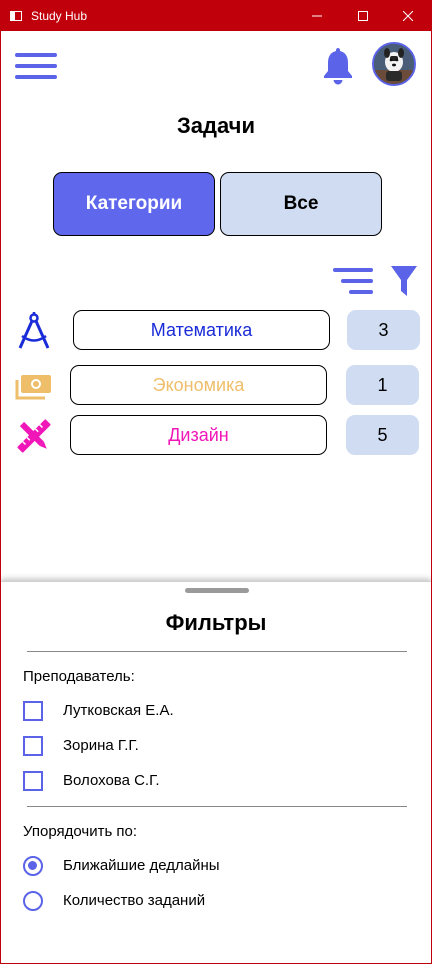  Describe the element at coordinates (216, 125) in the screenshot. I see `page-title: Задачи` at that location.